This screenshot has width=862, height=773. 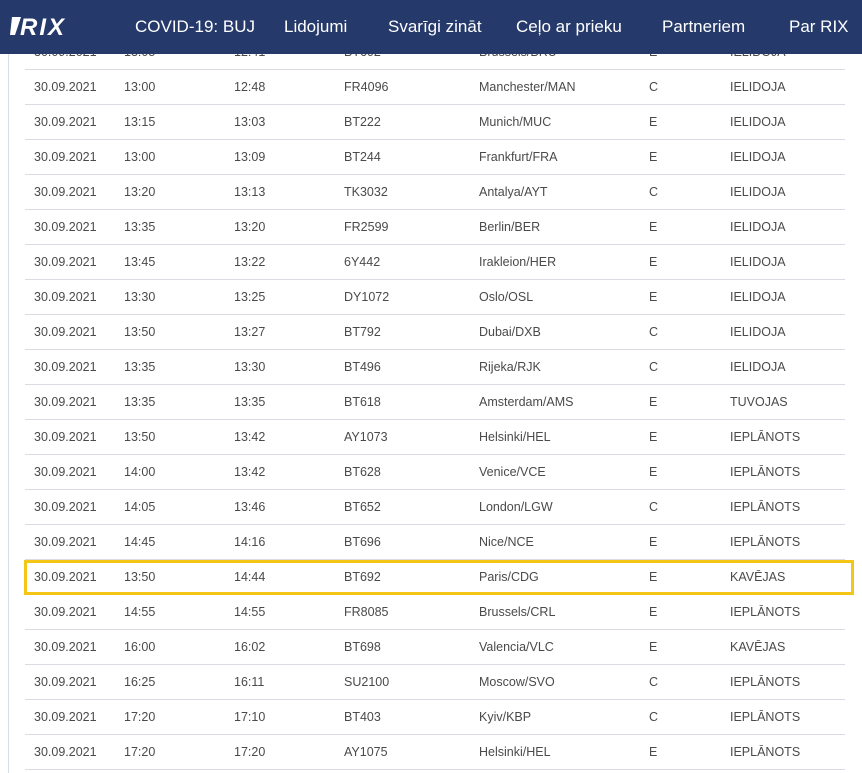 I want to click on destination: Manchester/MAN, so click(x=527, y=87).